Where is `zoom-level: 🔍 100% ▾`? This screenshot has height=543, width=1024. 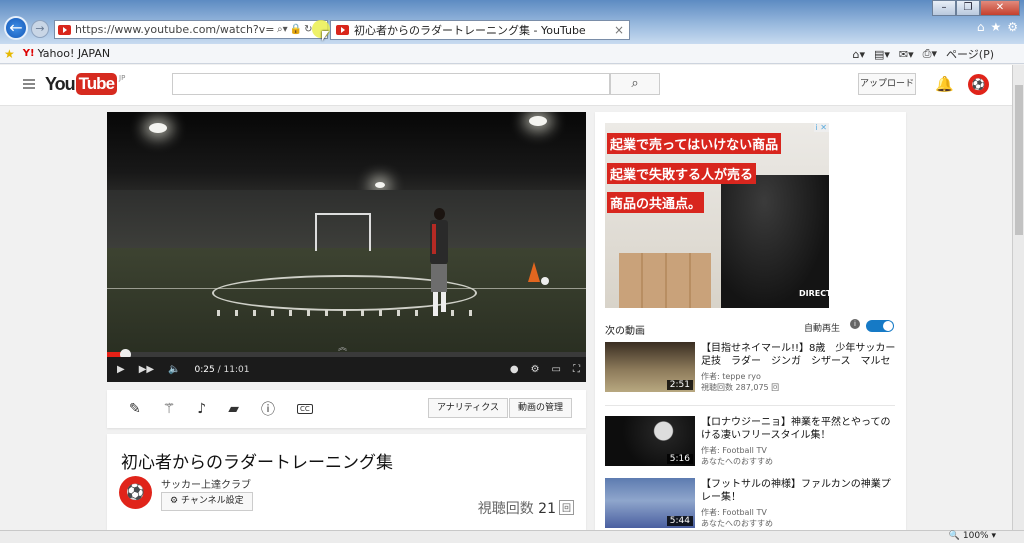 zoom-level: 🔍 100% ▾ is located at coordinates (972, 536).